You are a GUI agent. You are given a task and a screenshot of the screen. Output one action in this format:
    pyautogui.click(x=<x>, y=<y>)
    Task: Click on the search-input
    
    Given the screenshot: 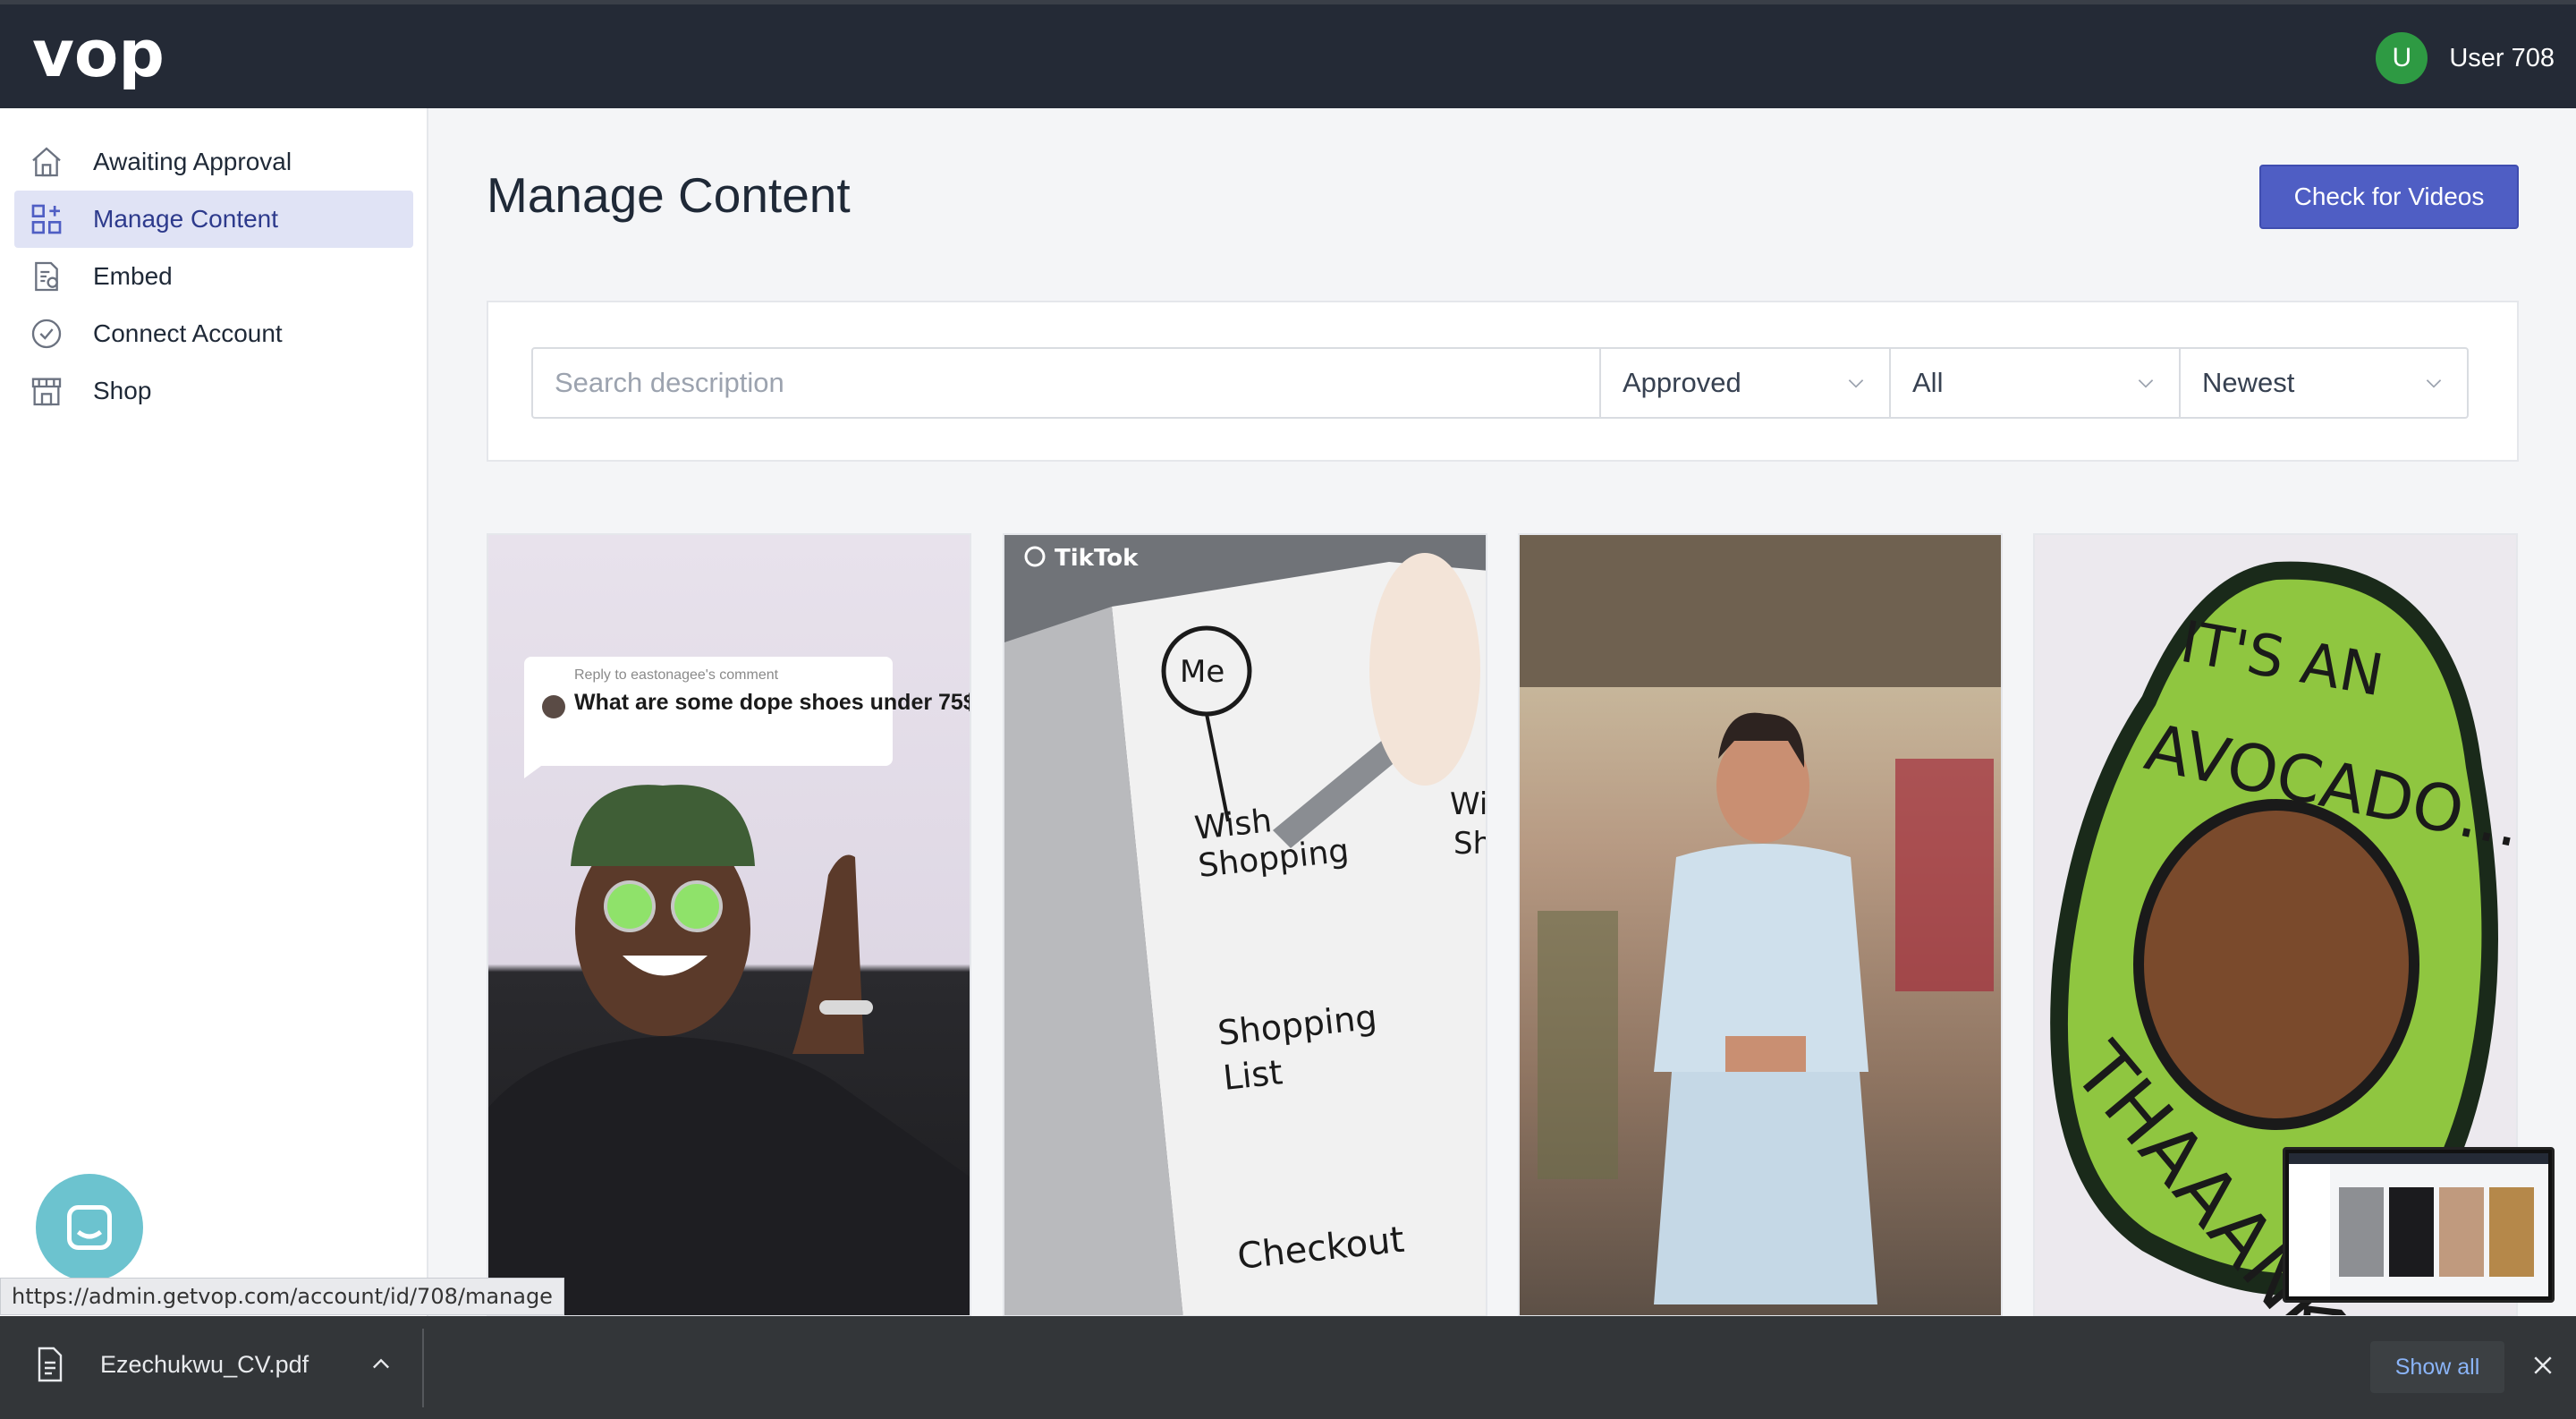 What is the action you would take?
    pyautogui.click(x=1066, y=383)
    